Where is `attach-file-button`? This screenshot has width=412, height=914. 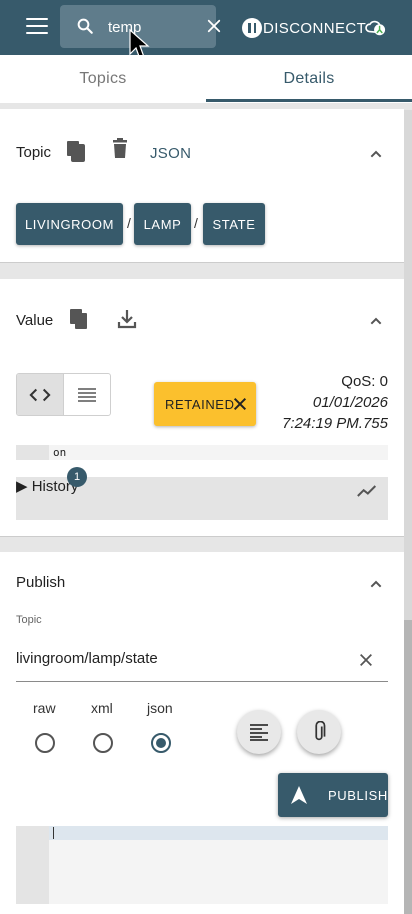
attach-file-button is located at coordinates (319, 732).